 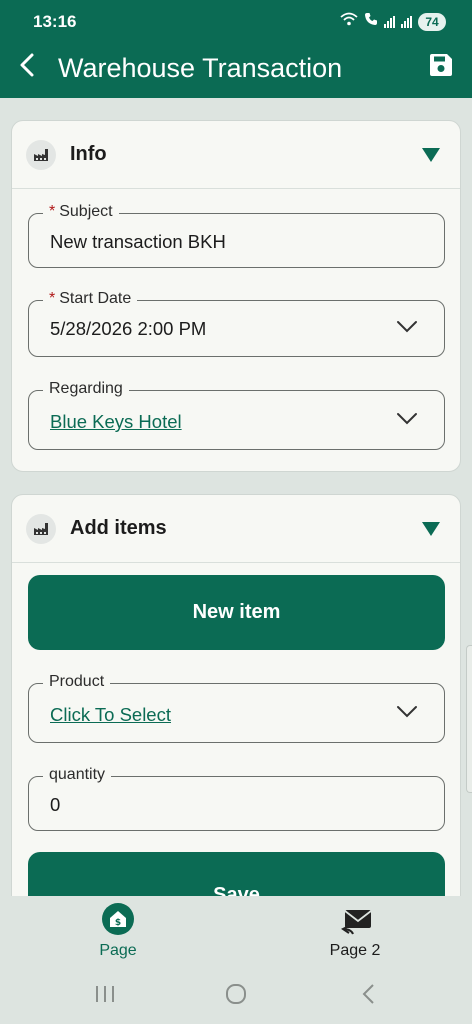 I want to click on regarding-link: Blue Keys Hotel, so click(x=116, y=422).